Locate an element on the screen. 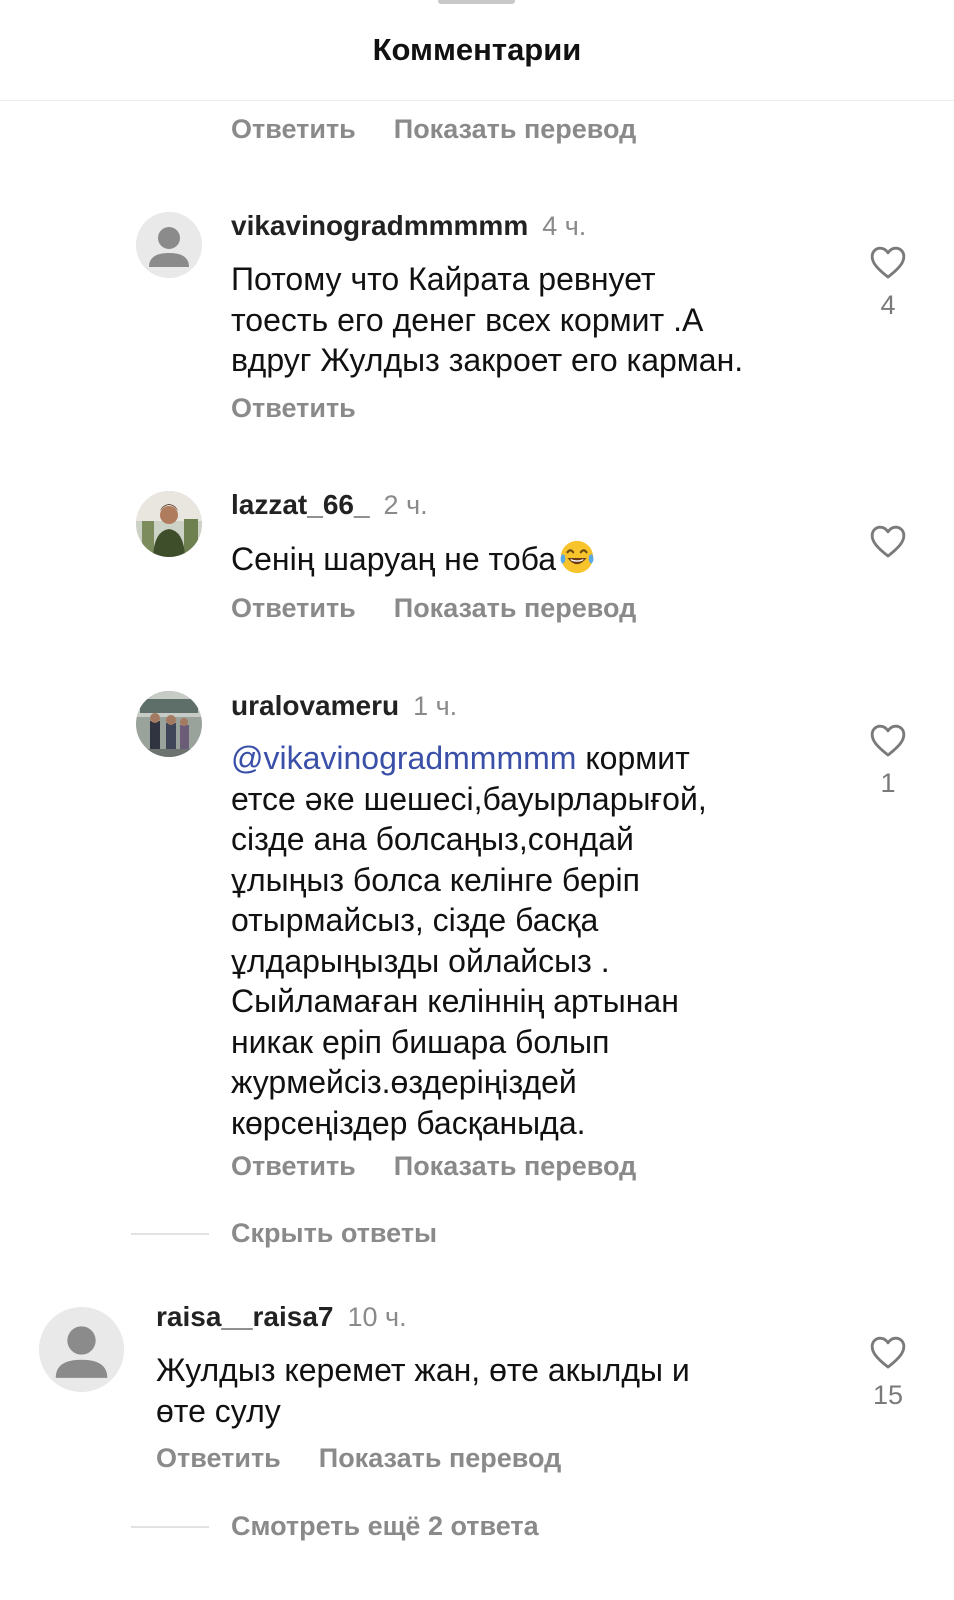  comment-text: Сенің шаруаң не тоба is located at coordinates (413, 559).